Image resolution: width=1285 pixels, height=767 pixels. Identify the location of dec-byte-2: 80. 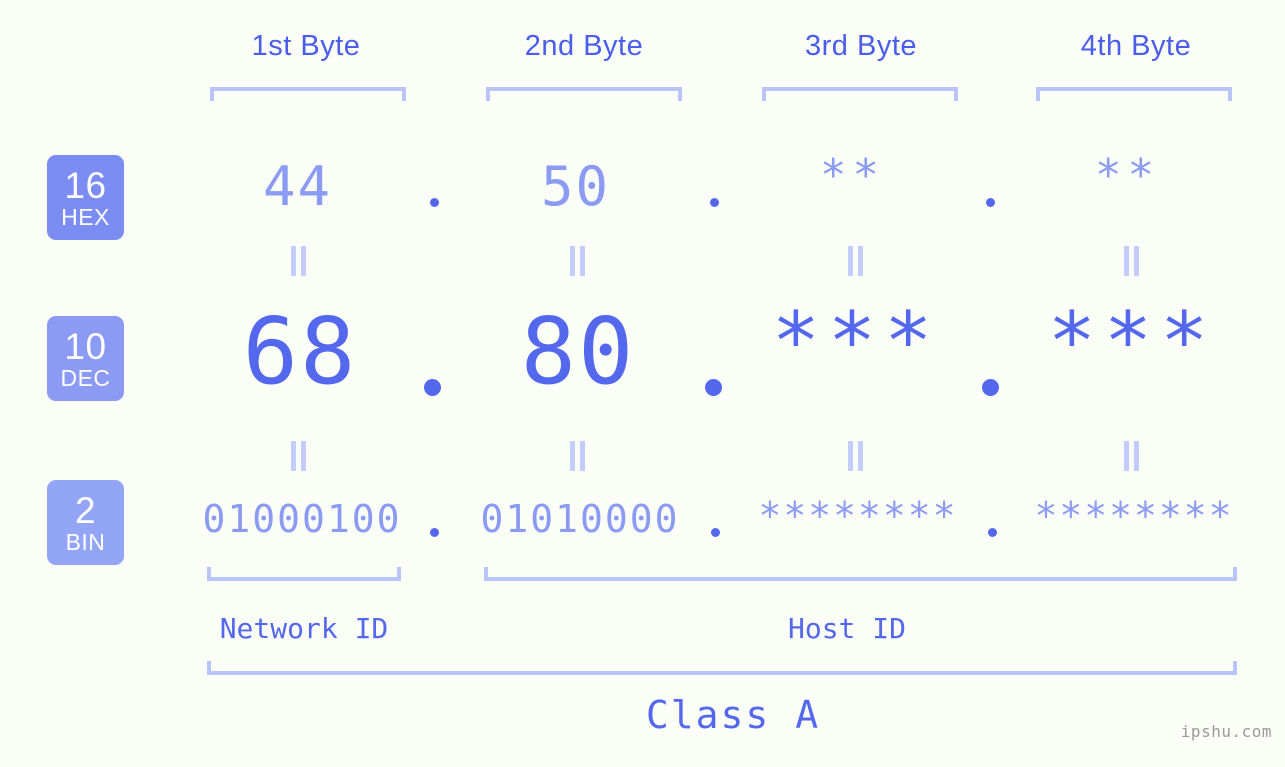
(578, 351).